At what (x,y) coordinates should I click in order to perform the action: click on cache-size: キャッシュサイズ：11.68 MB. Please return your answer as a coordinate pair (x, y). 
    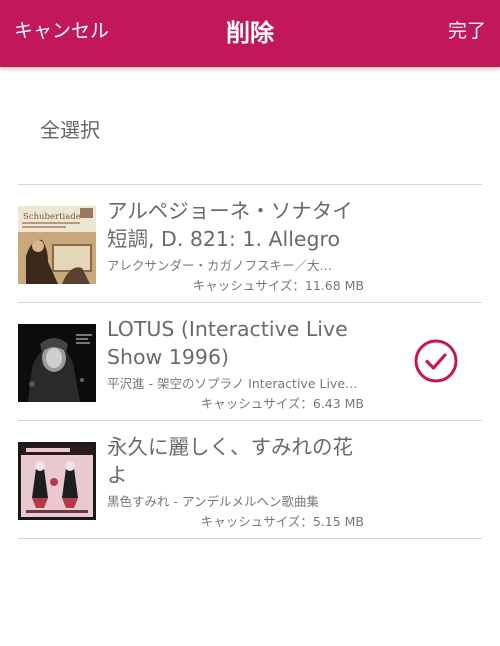
    Looking at the image, I should click on (278, 285).